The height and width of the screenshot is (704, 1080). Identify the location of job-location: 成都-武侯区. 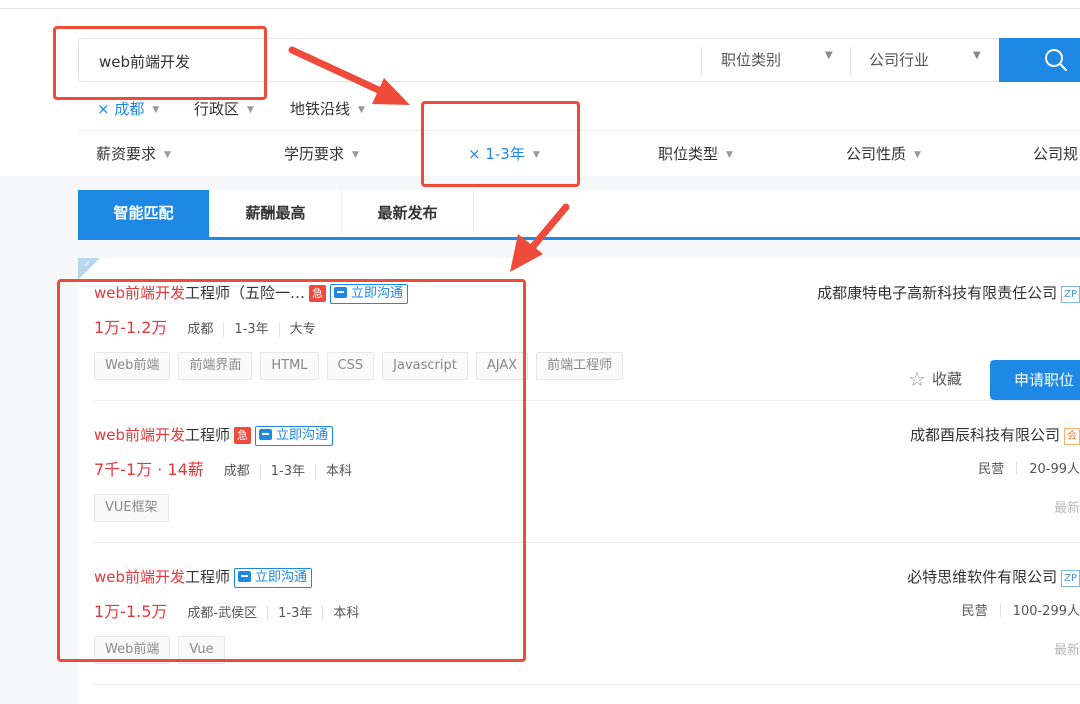
(222, 613).